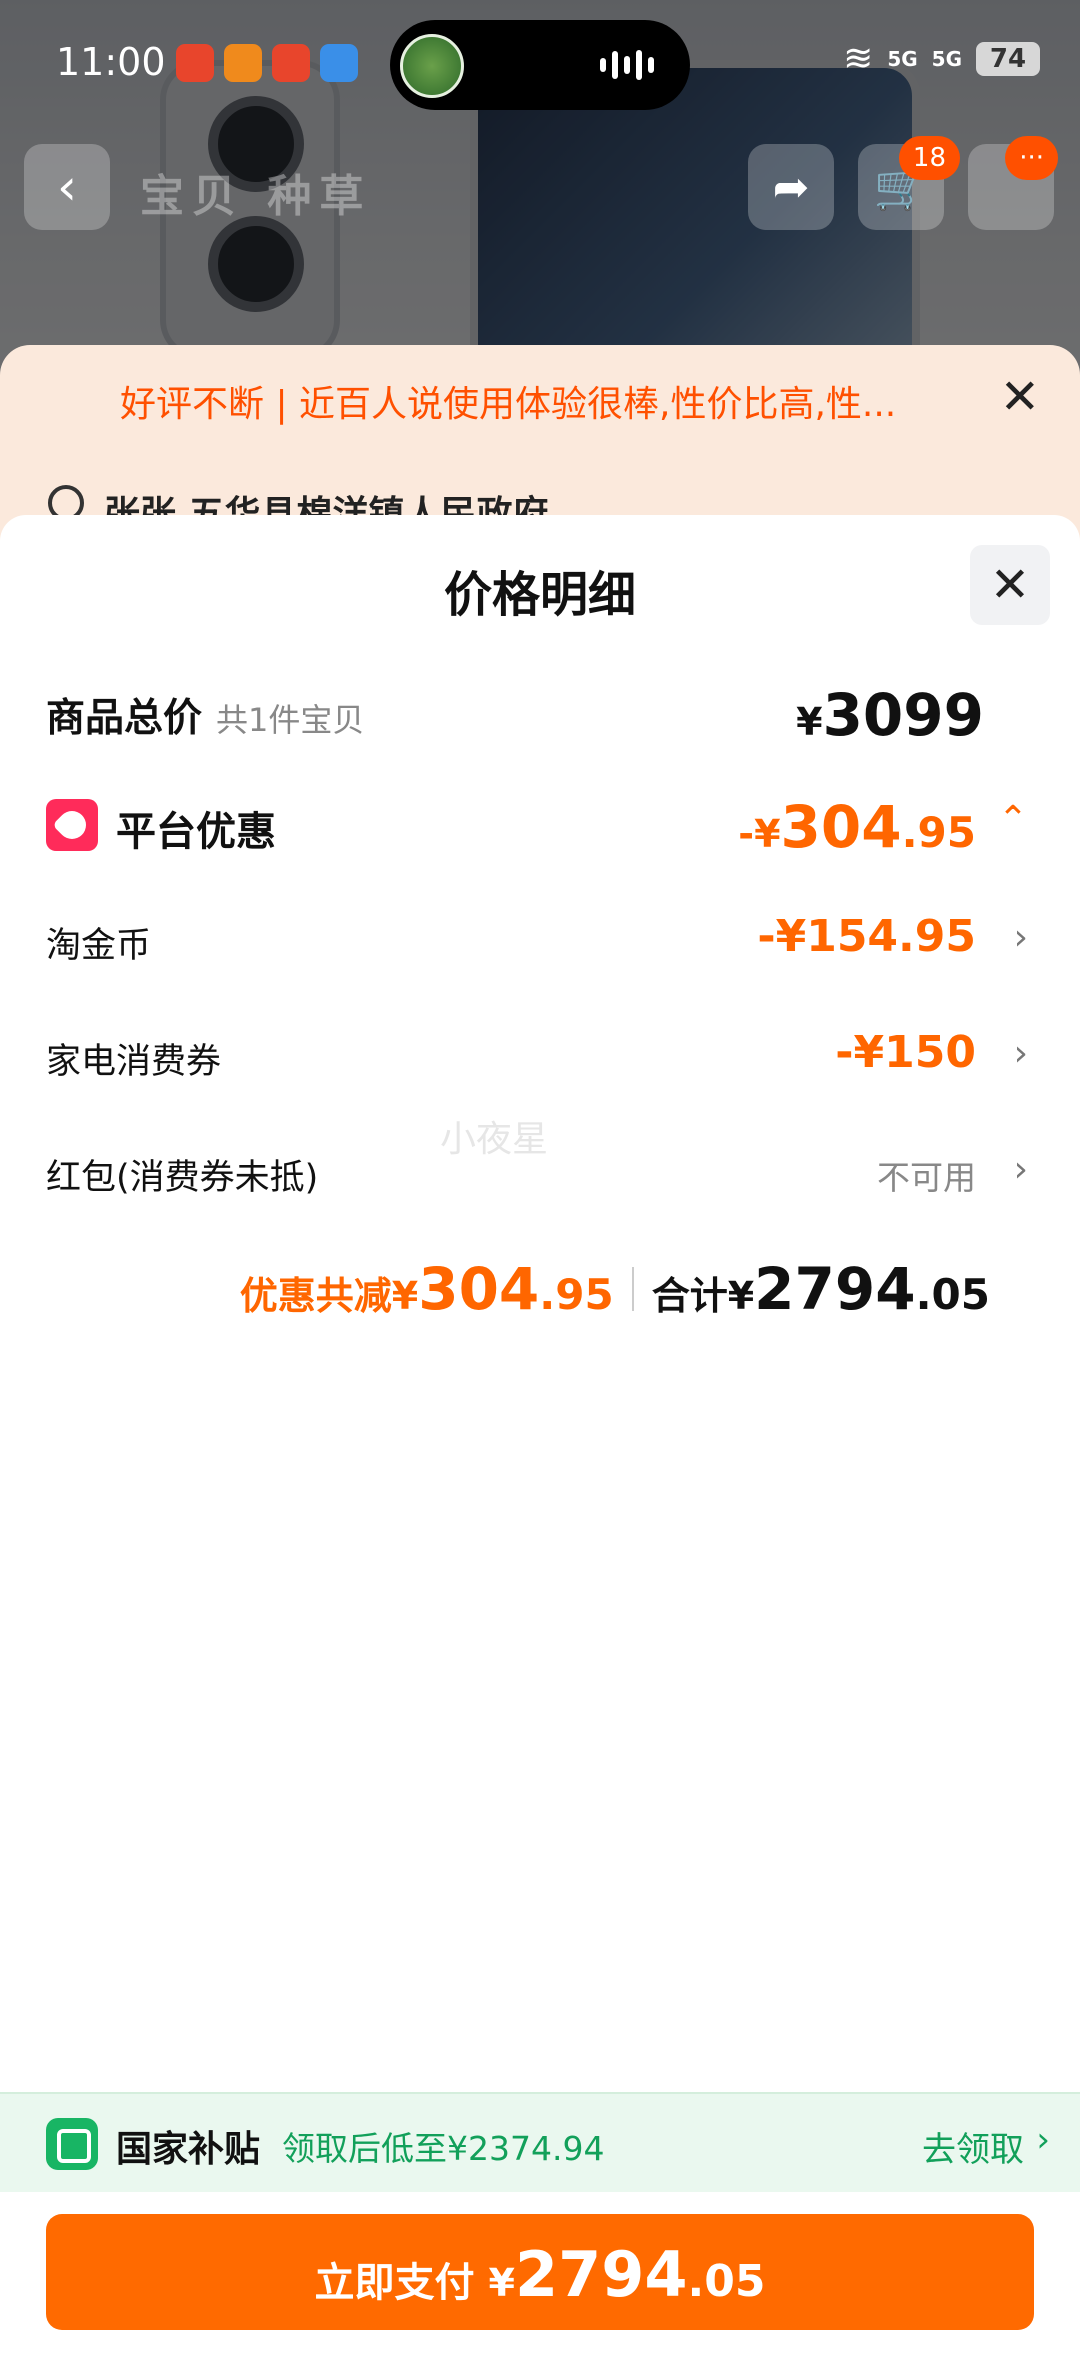  I want to click on pay-label: 立即支付, so click(394, 2283).